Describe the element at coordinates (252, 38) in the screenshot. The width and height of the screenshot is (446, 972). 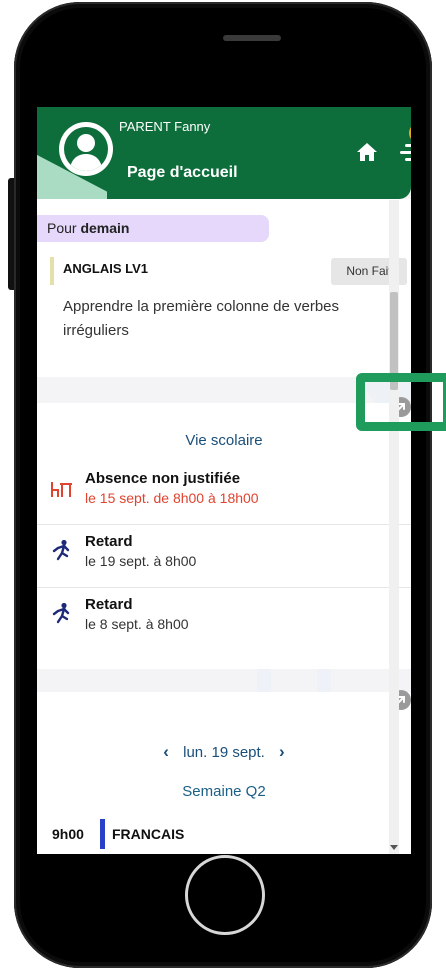
I see `phone-speaker` at that location.